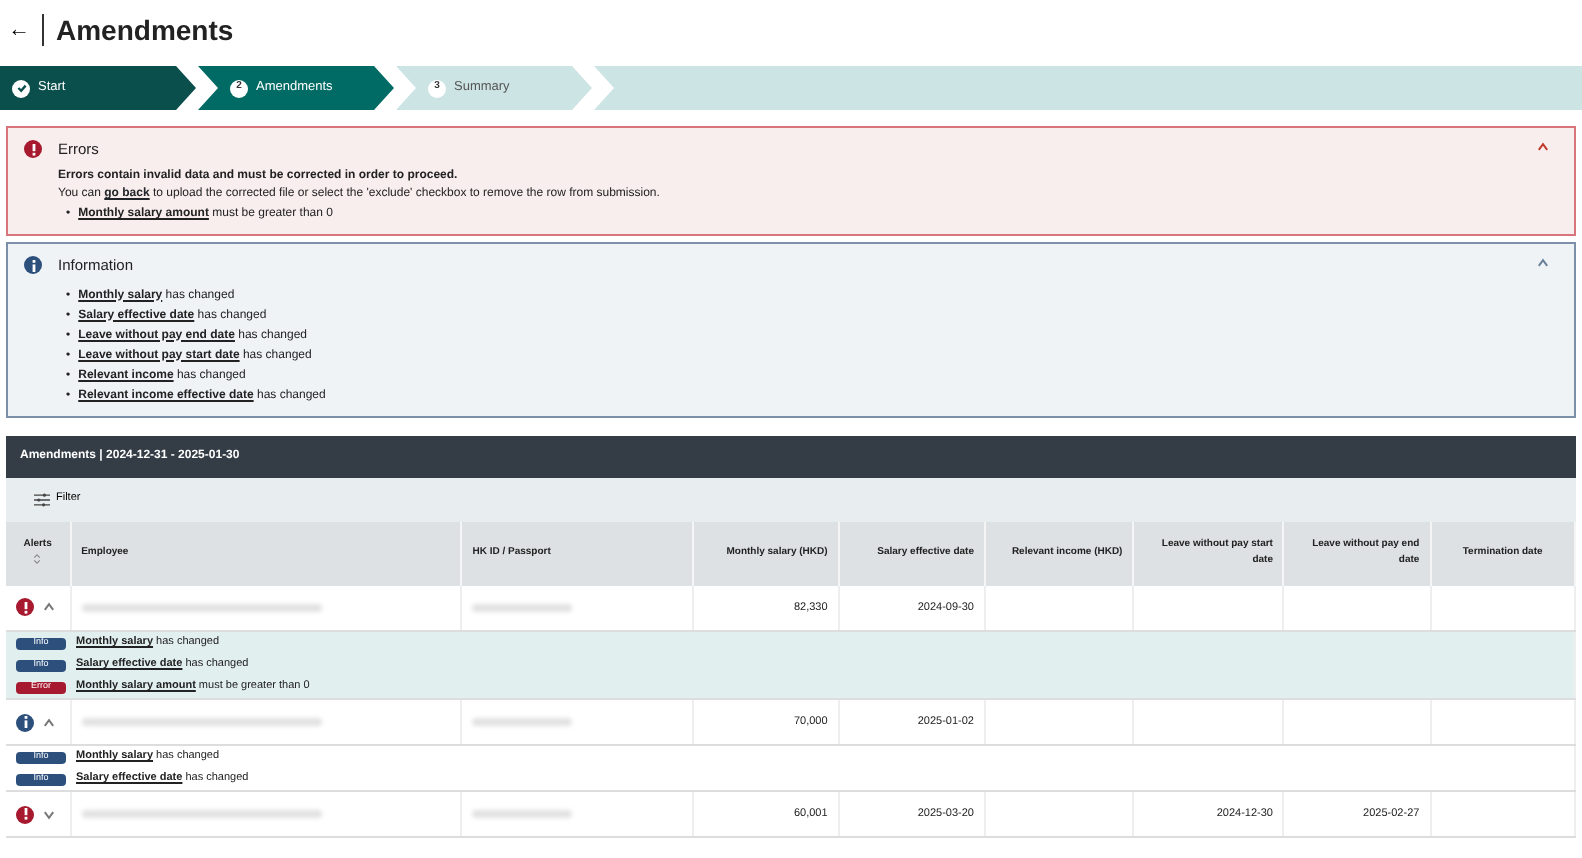  I want to click on check-icon, so click(21, 88).